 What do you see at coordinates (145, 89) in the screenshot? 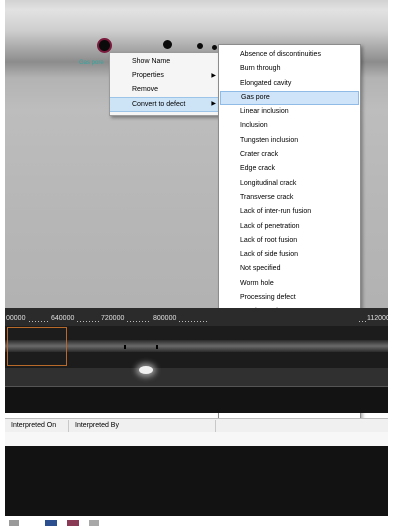
I see `menu-item-label: Remove` at bounding box center [145, 89].